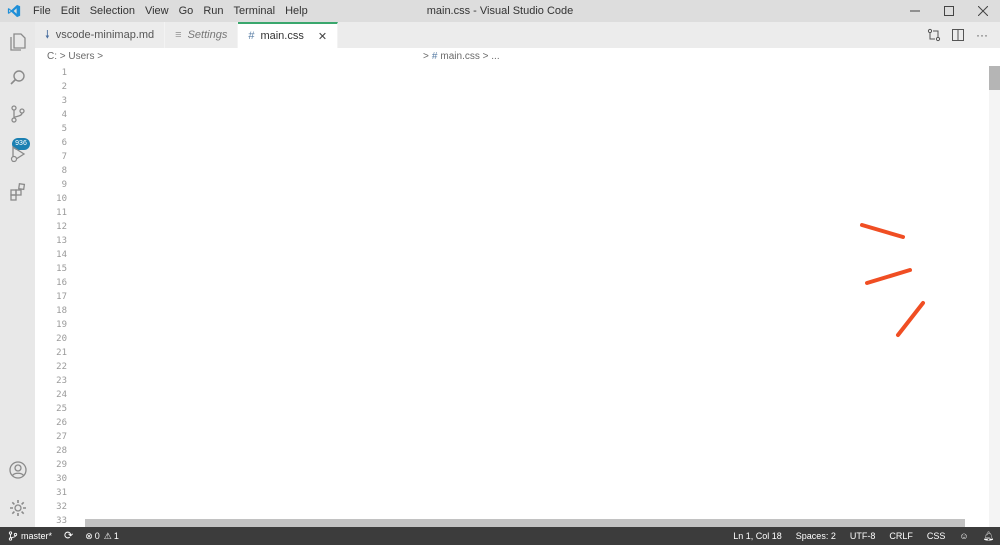 This screenshot has width=1000, height=545. What do you see at coordinates (61, 325) in the screenshot?
I see `line-number: 19` at bounding box center [61, 325].